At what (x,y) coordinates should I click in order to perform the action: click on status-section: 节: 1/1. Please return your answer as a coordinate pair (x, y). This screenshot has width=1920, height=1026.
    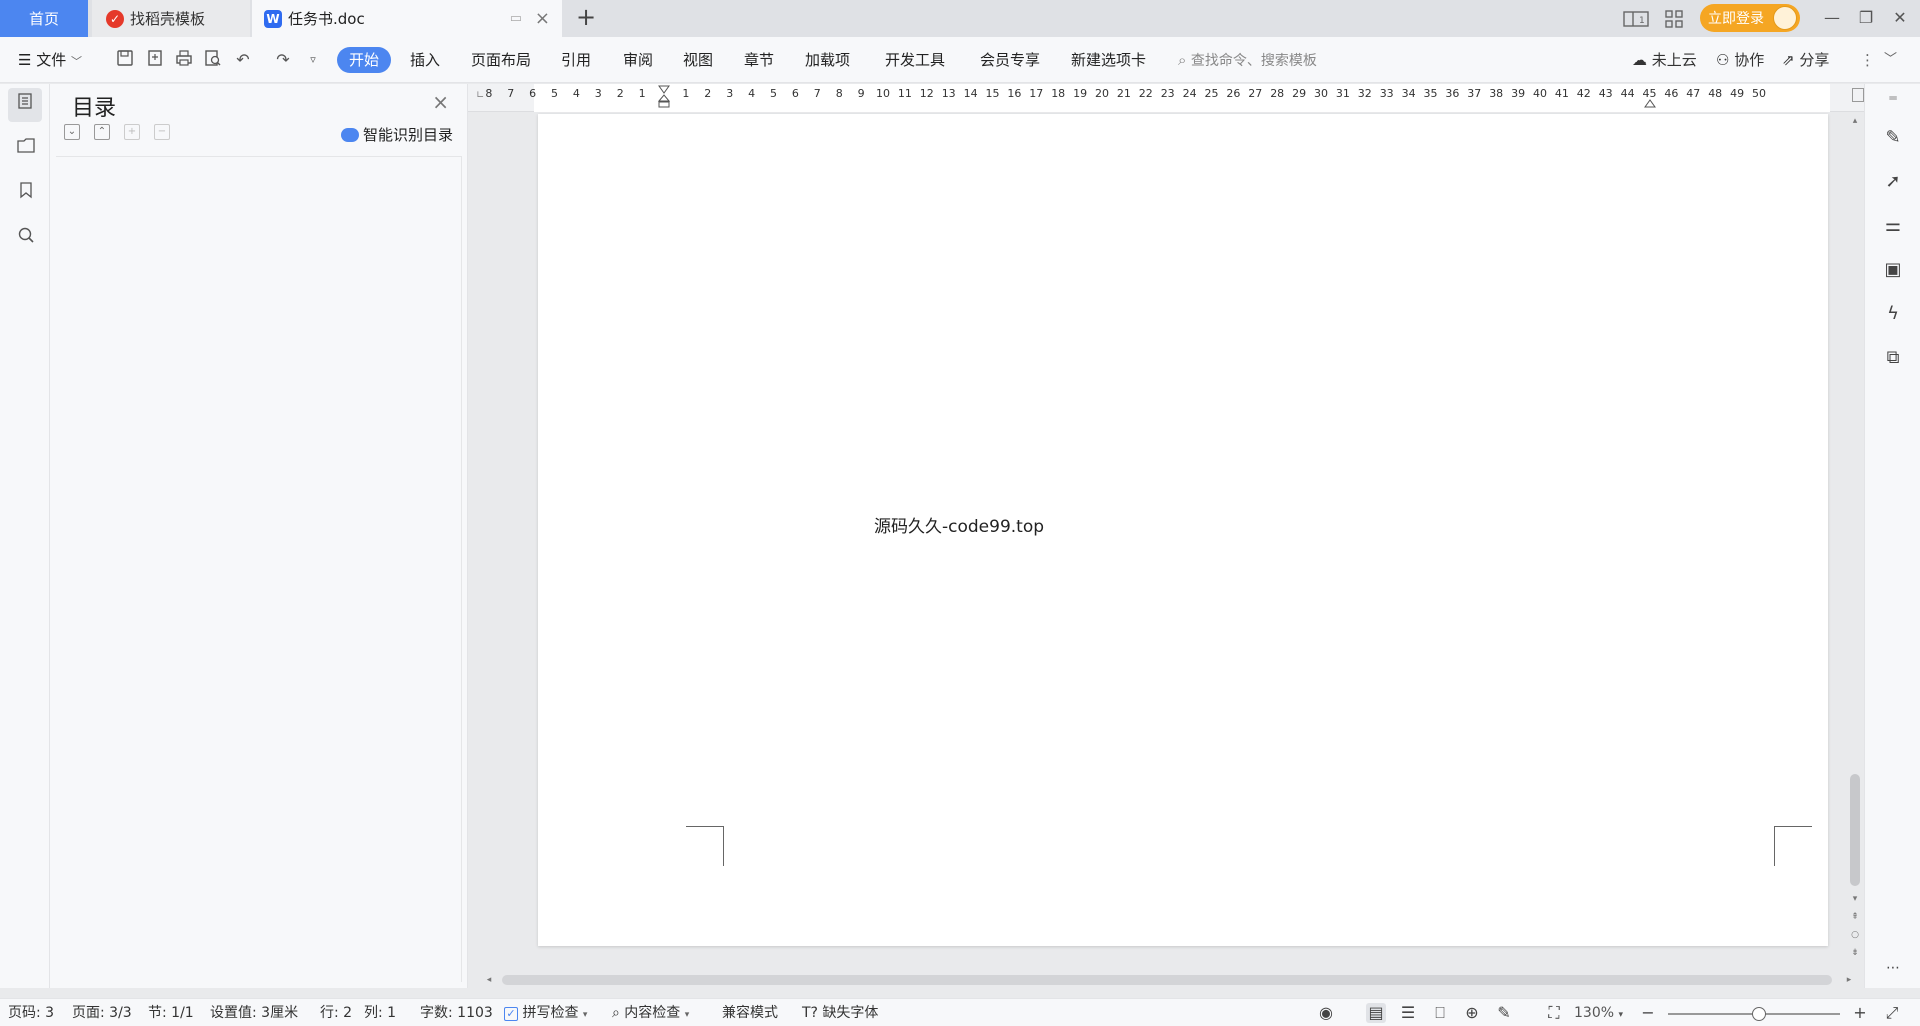
    Looking at the image, I should click on (171, 1013).